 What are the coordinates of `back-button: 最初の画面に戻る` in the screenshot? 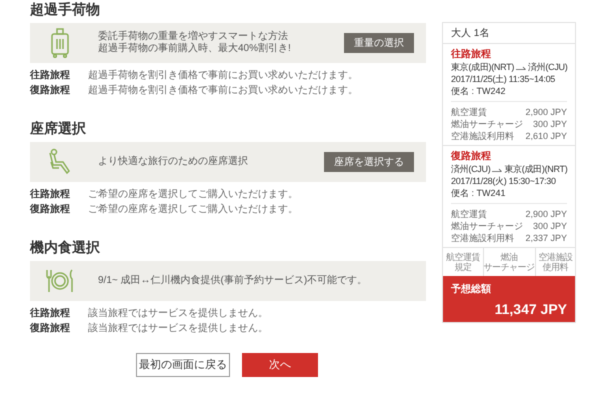 It's located at (183, 365).